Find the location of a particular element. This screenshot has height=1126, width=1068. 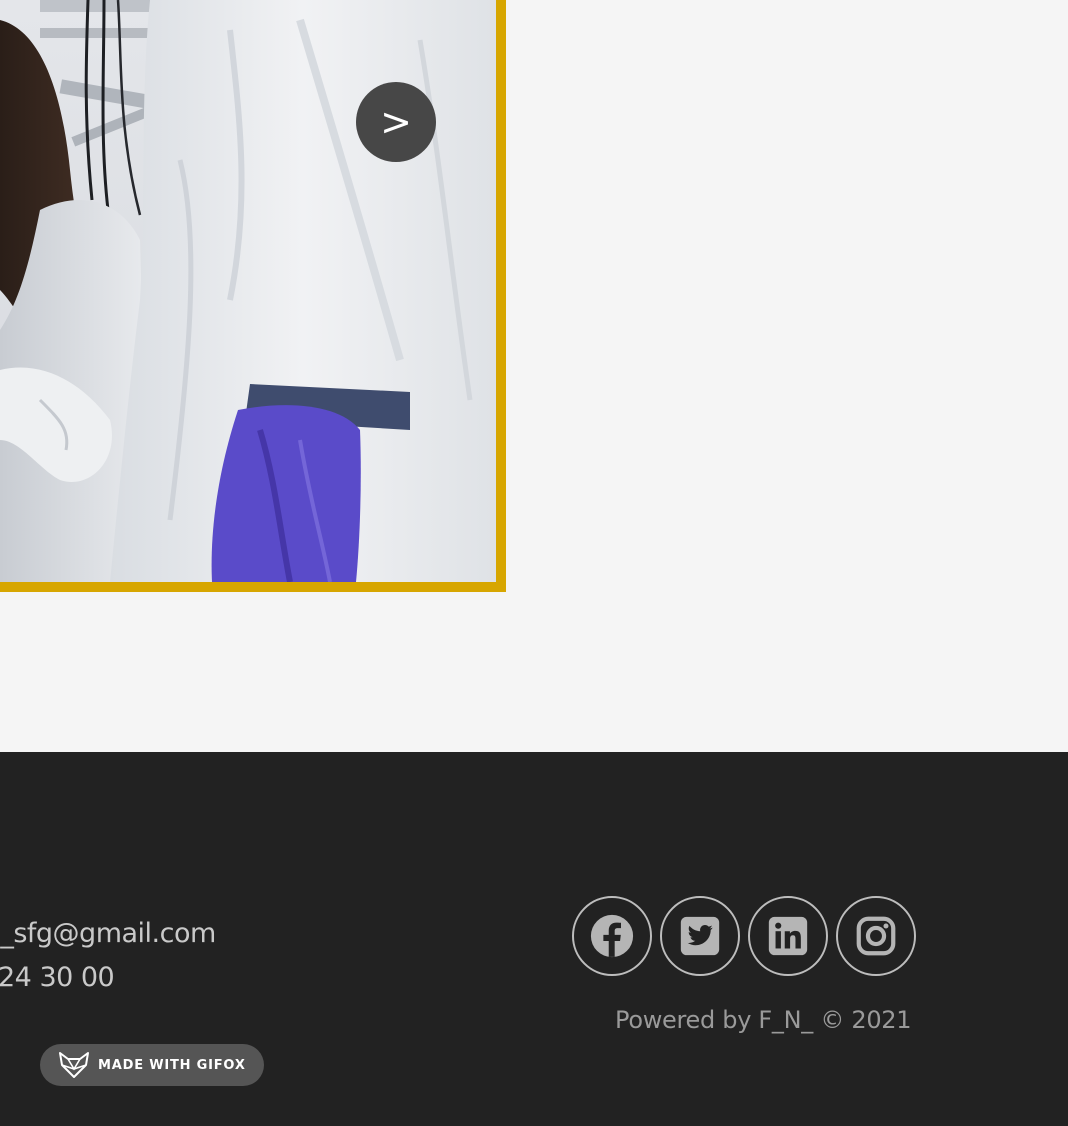

contact-phone: 24 30 00 is located at coordinates (57, 977).